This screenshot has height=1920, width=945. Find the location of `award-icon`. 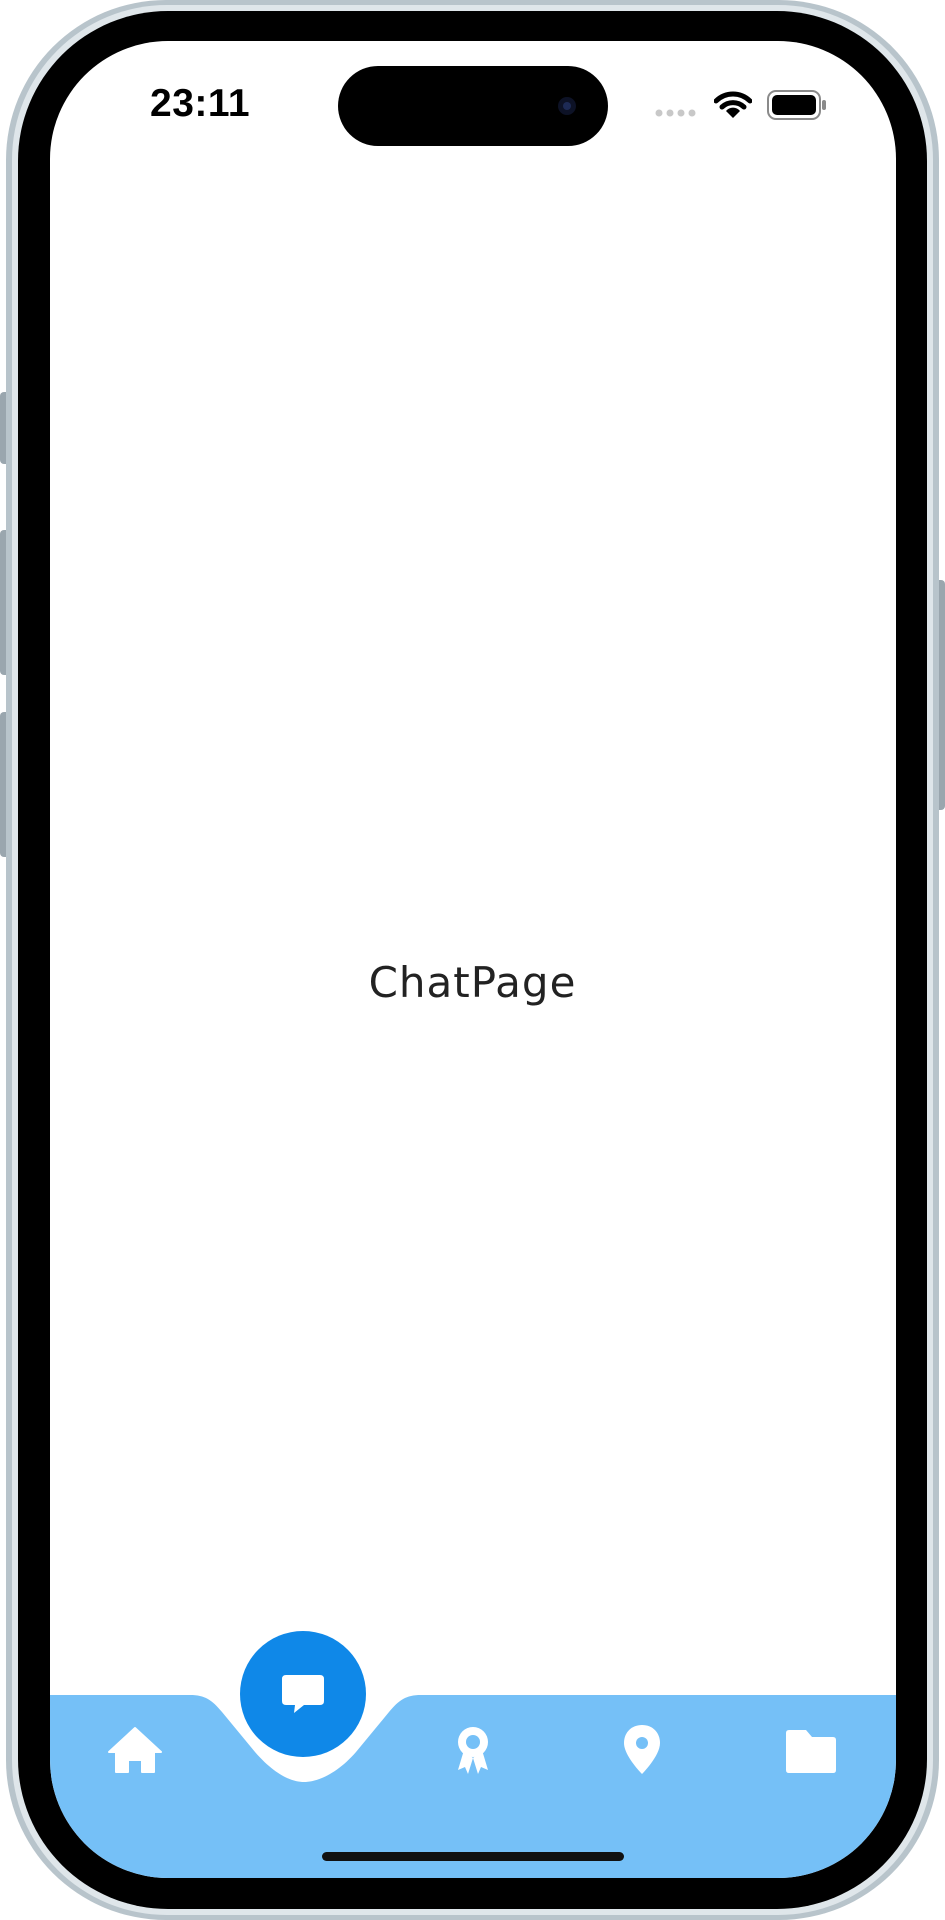

award-icon is located at coordinates (473, 1750).